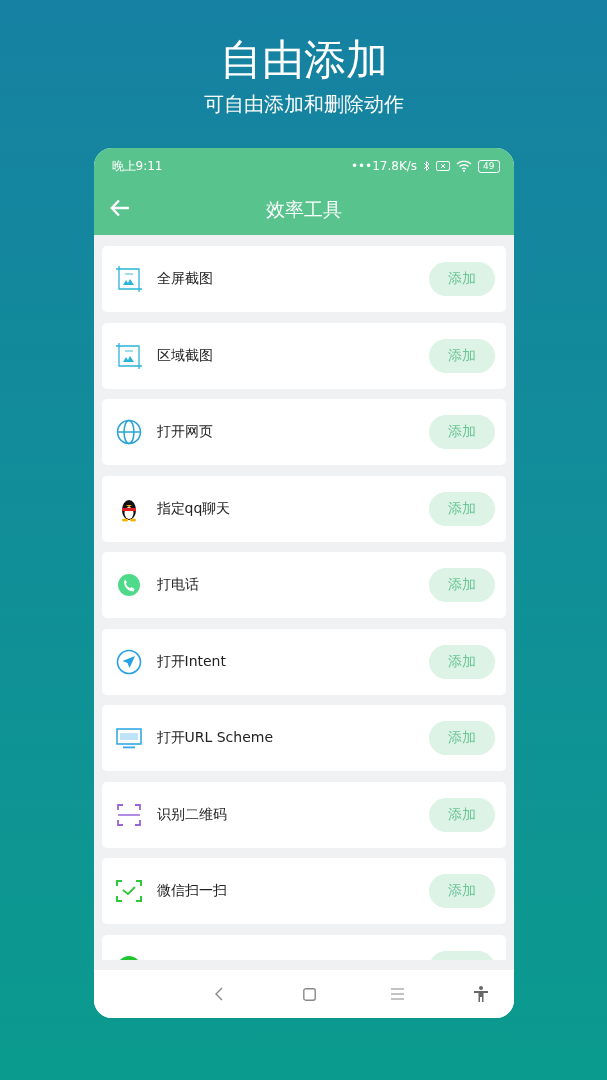  I want to click on headline: 自由添加, so click(303, 60).